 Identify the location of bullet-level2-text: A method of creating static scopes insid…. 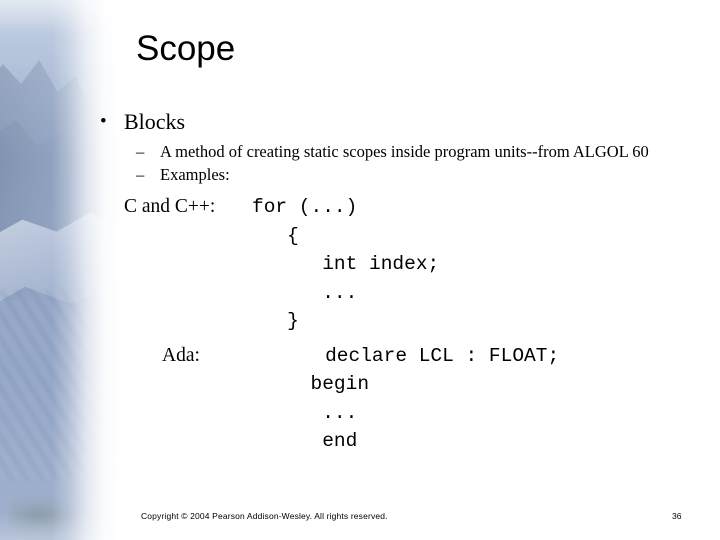
(404, 151).